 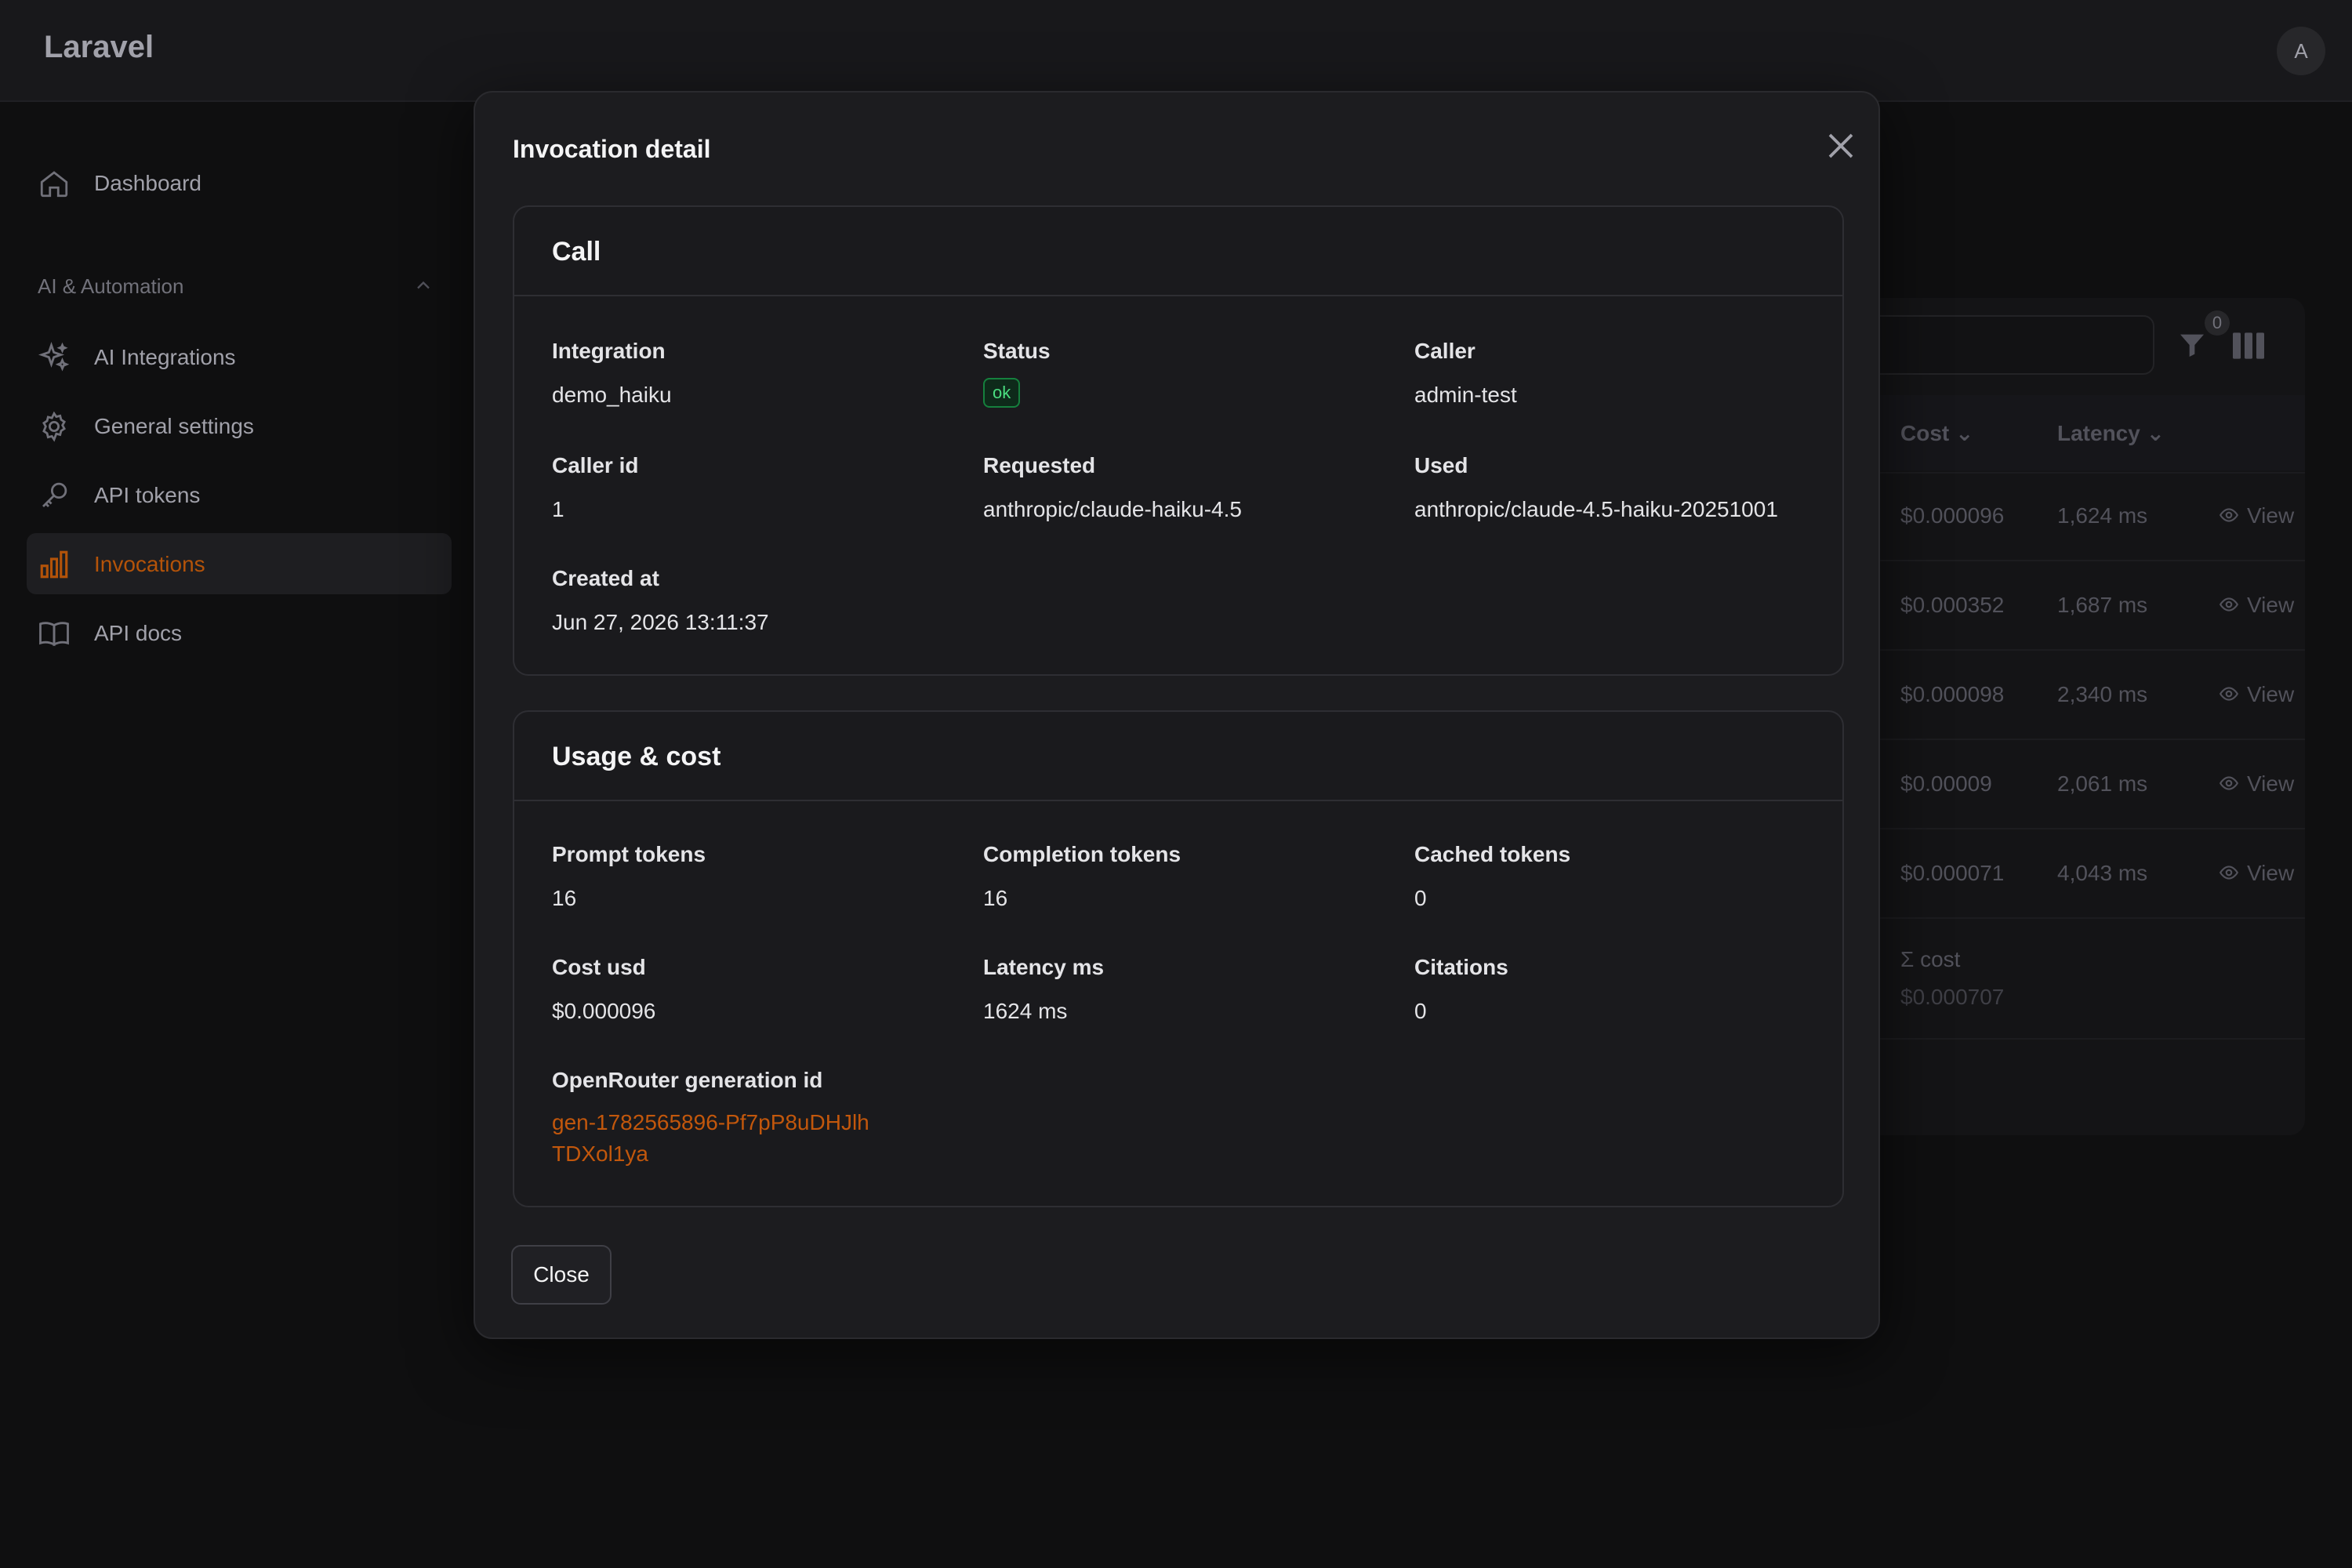 What do you see at coordinates (1112, 509) in the screenshot?
I see `field-value-requested: anthropic/claude-haiku-4.5` at bounding box center [1112, 509].